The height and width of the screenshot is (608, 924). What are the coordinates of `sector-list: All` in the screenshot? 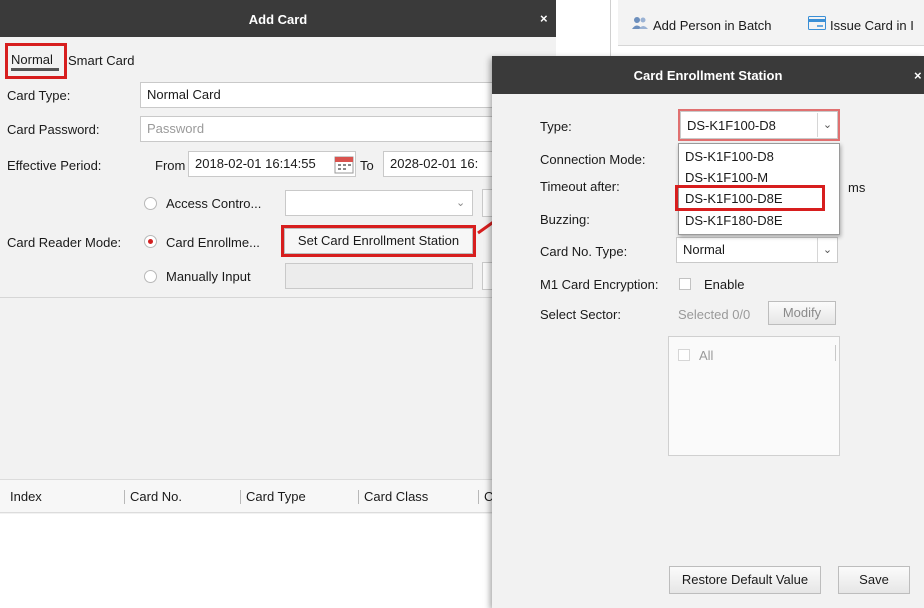 It's located at (754, 396).